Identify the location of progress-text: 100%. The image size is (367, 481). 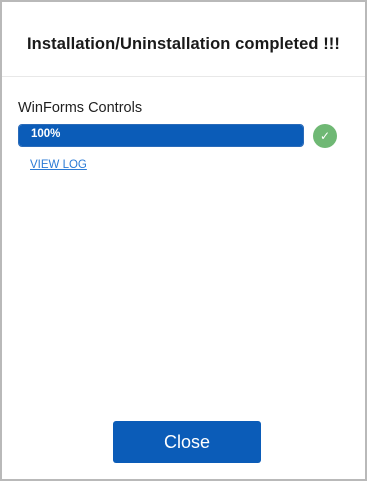
(46, 134).